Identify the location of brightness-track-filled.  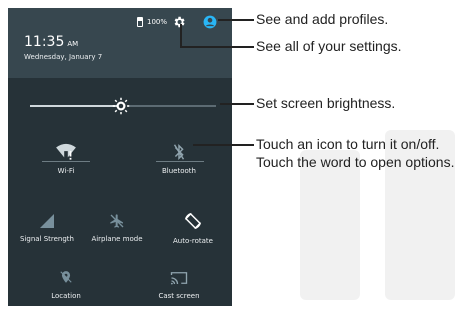
(74, 106).